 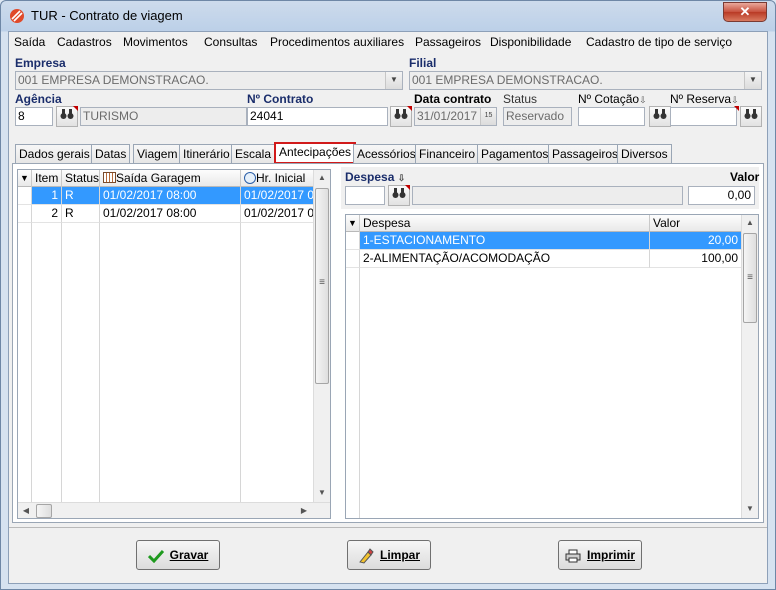 I want to click on contrato-value: 24041, so click(x=267, y=116).